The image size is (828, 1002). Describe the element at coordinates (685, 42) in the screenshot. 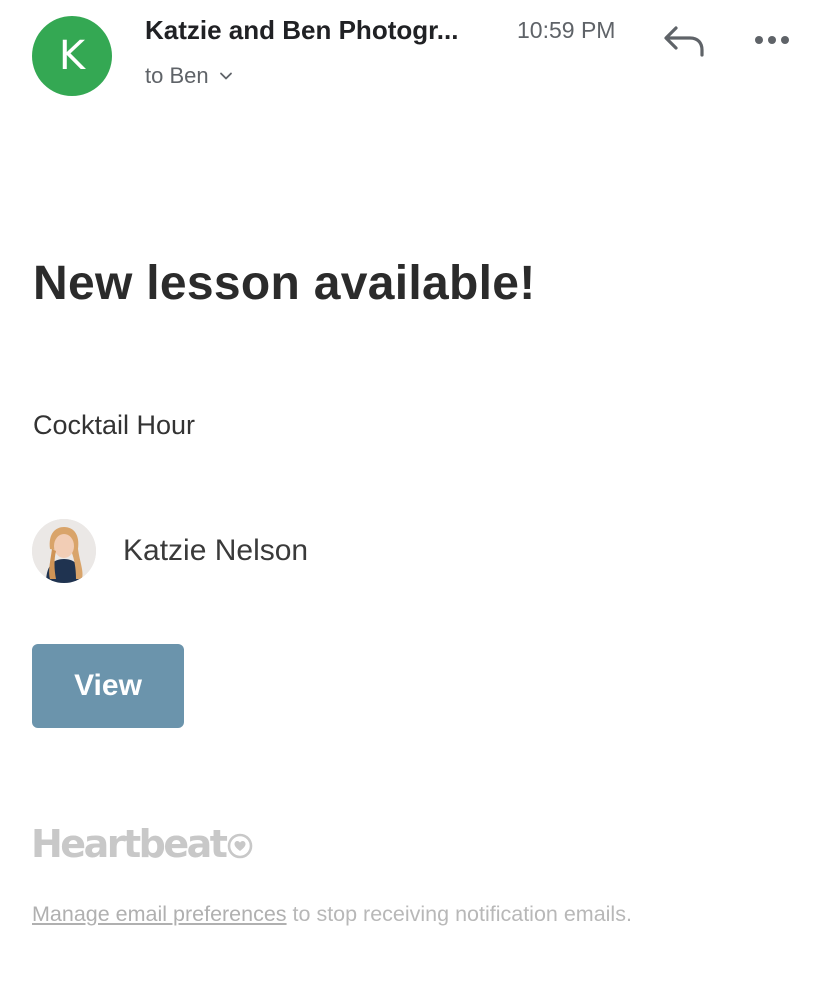

I see `reply-icon` at that location.